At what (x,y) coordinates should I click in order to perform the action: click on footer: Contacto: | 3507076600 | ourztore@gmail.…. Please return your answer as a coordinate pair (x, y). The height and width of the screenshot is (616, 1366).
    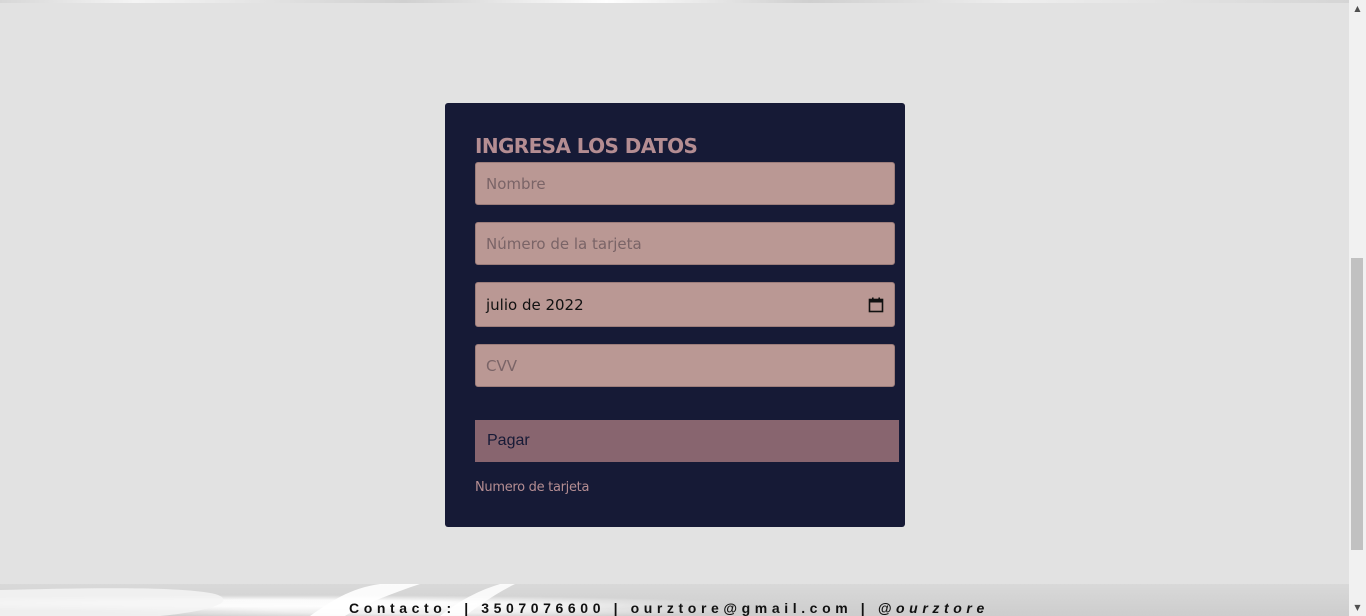
    Looking at the image, I should click on (674, 600).